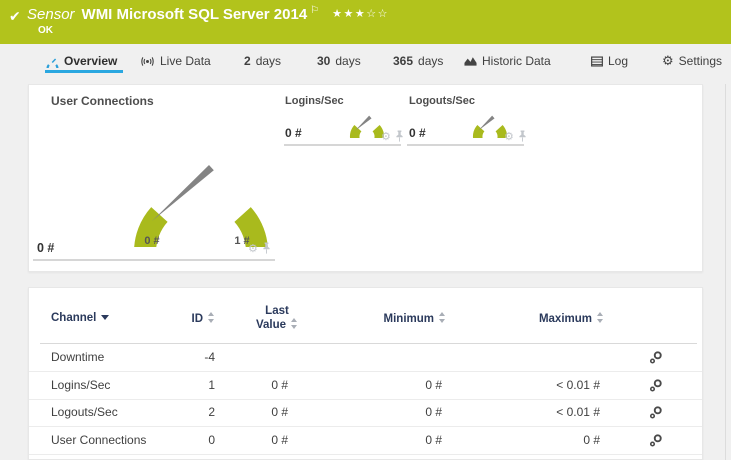 The width and height of the screenshot is (731, 460). I want to click on user-connections-gauge, so click(201, 205).